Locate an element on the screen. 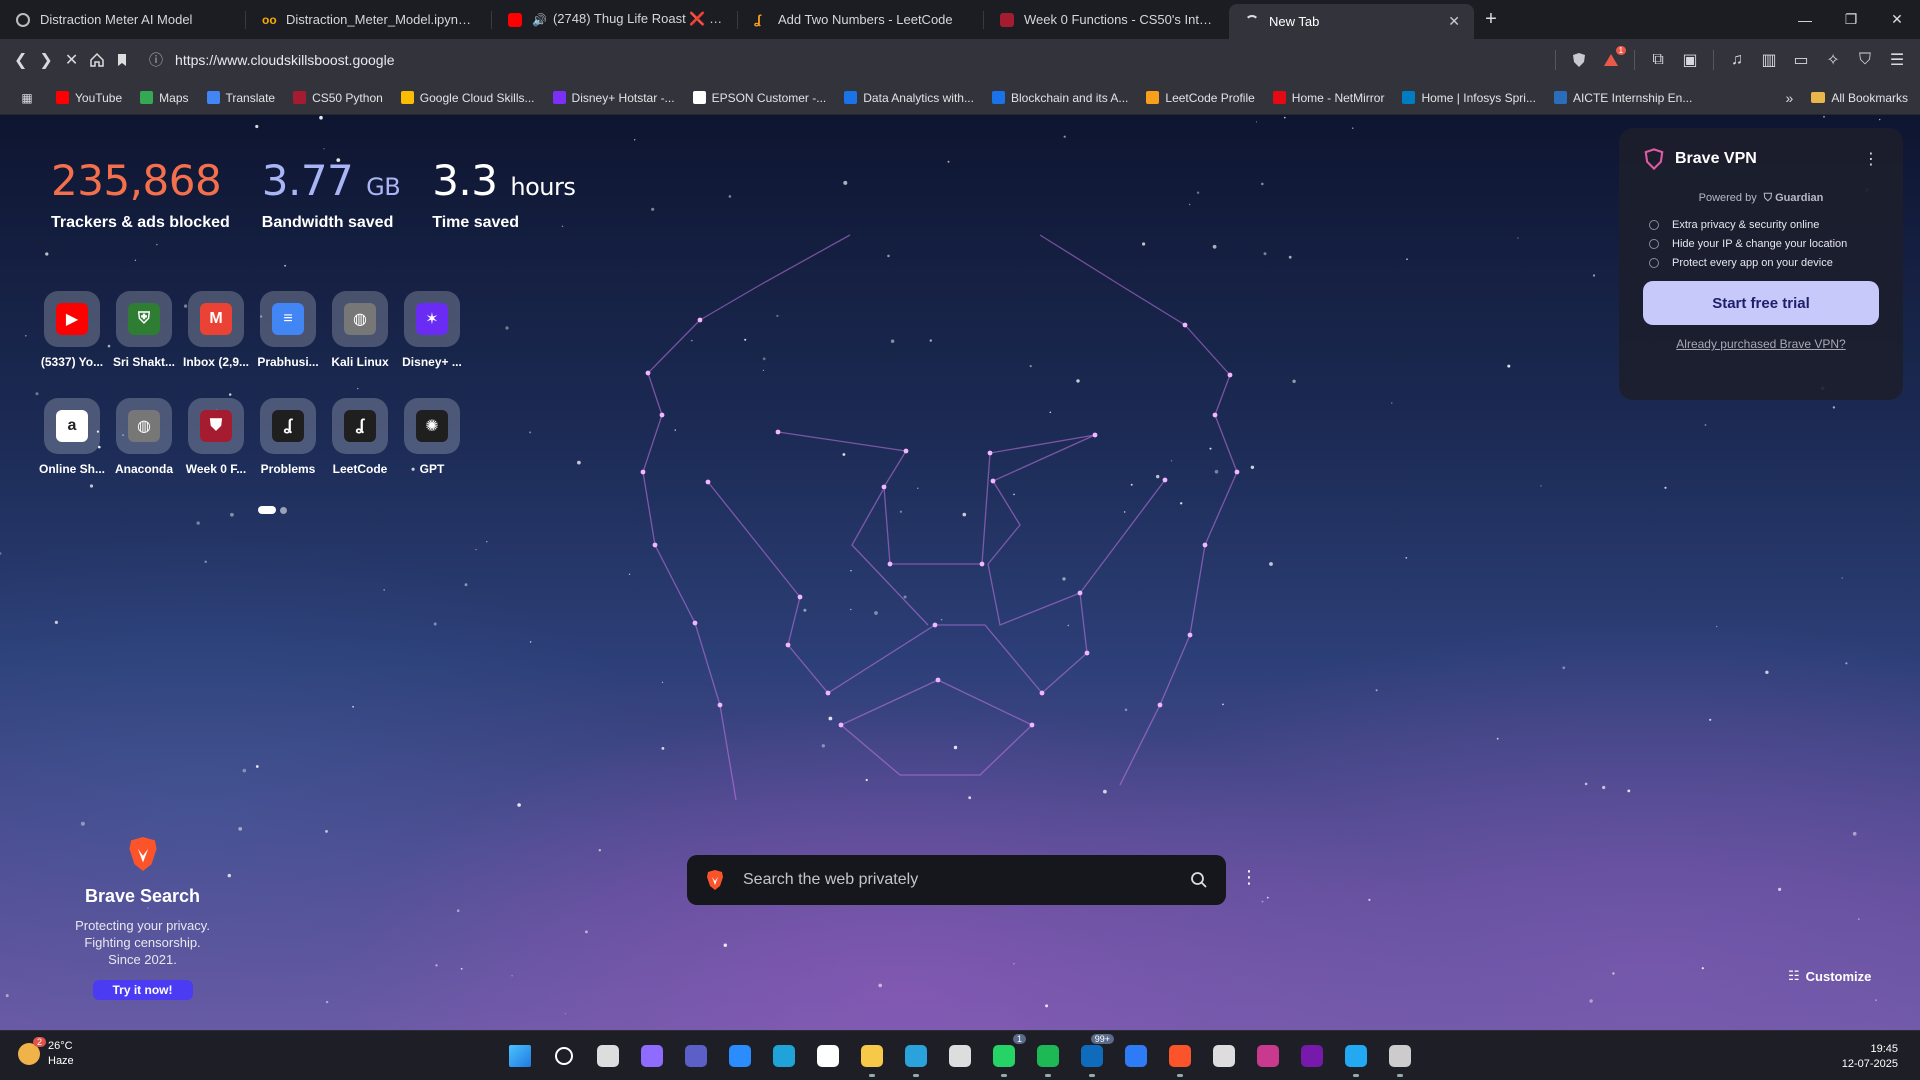 This screenshot has height=1080, width=1920. audio-playing-icon: 🔊 is located at coordinates (539, 20).